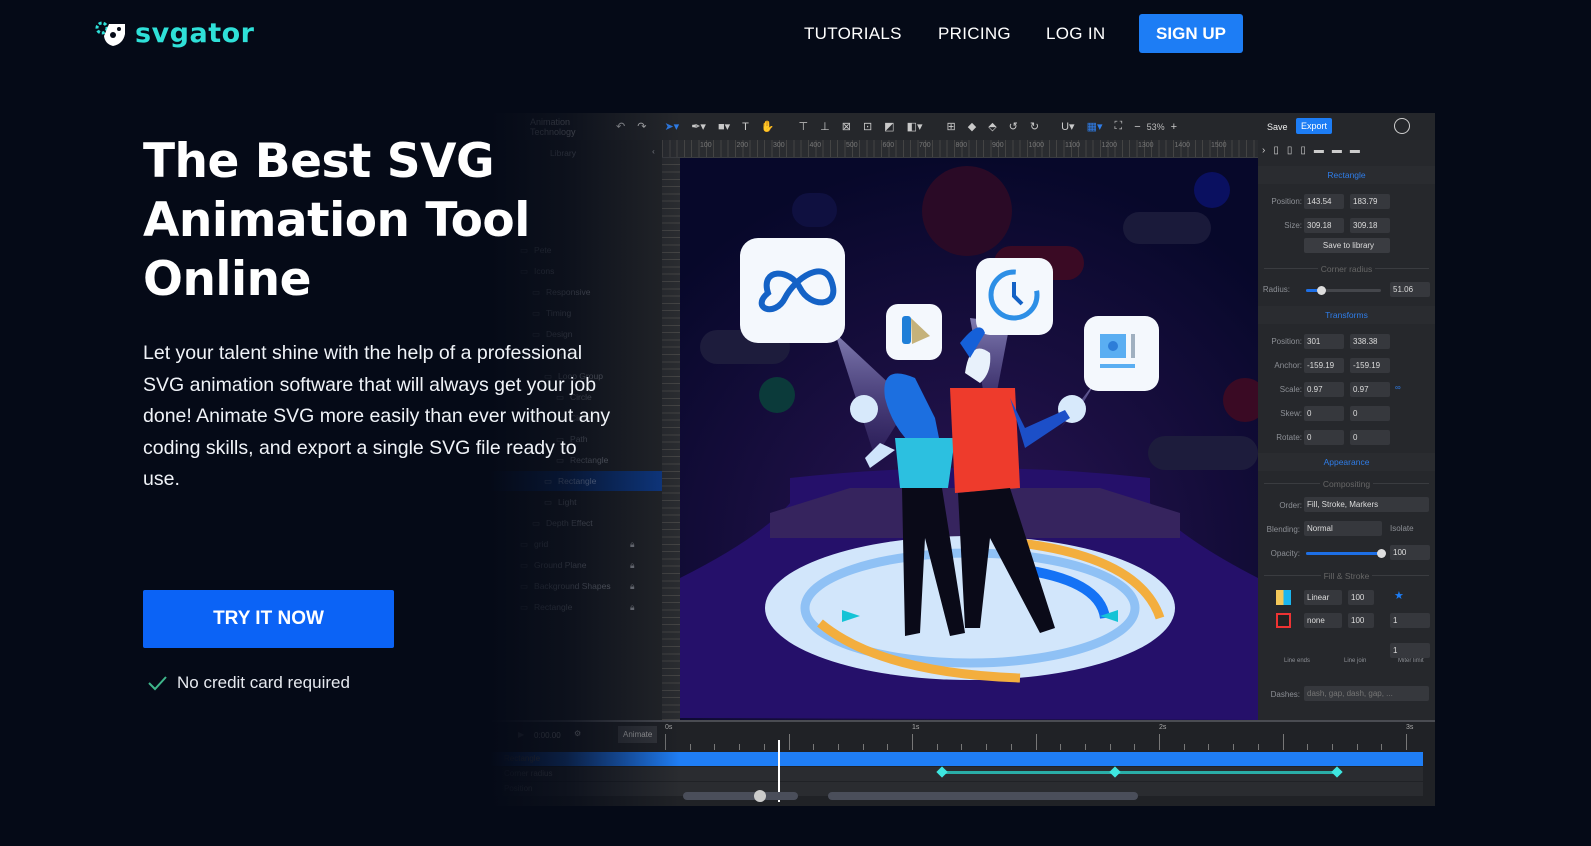 The width and height of the screenshot is (1591, 846). Describe the element at coordinates (1370, 365) in the screenshot. I see `anchor-y-input: -159.19` at that location.